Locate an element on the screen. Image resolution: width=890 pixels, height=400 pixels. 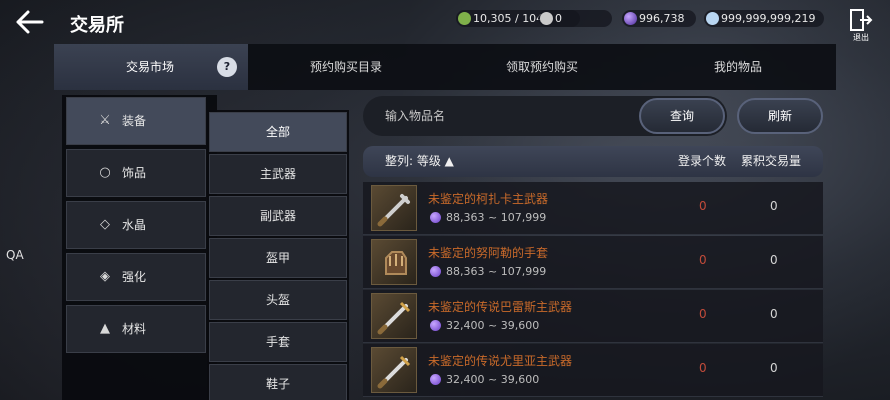
enhance-icon: ◈ is located at coordinates (105, 276).